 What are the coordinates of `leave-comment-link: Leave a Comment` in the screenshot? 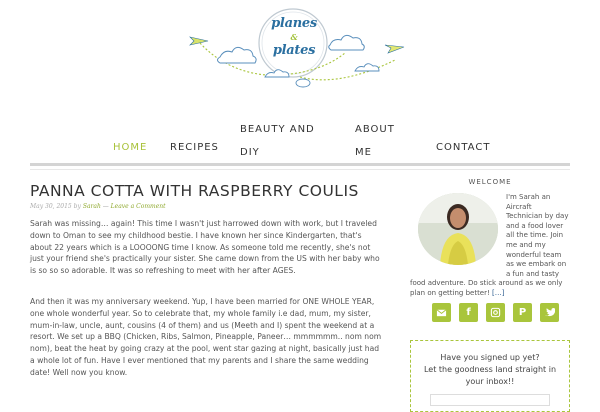 It's located at (138, 206).